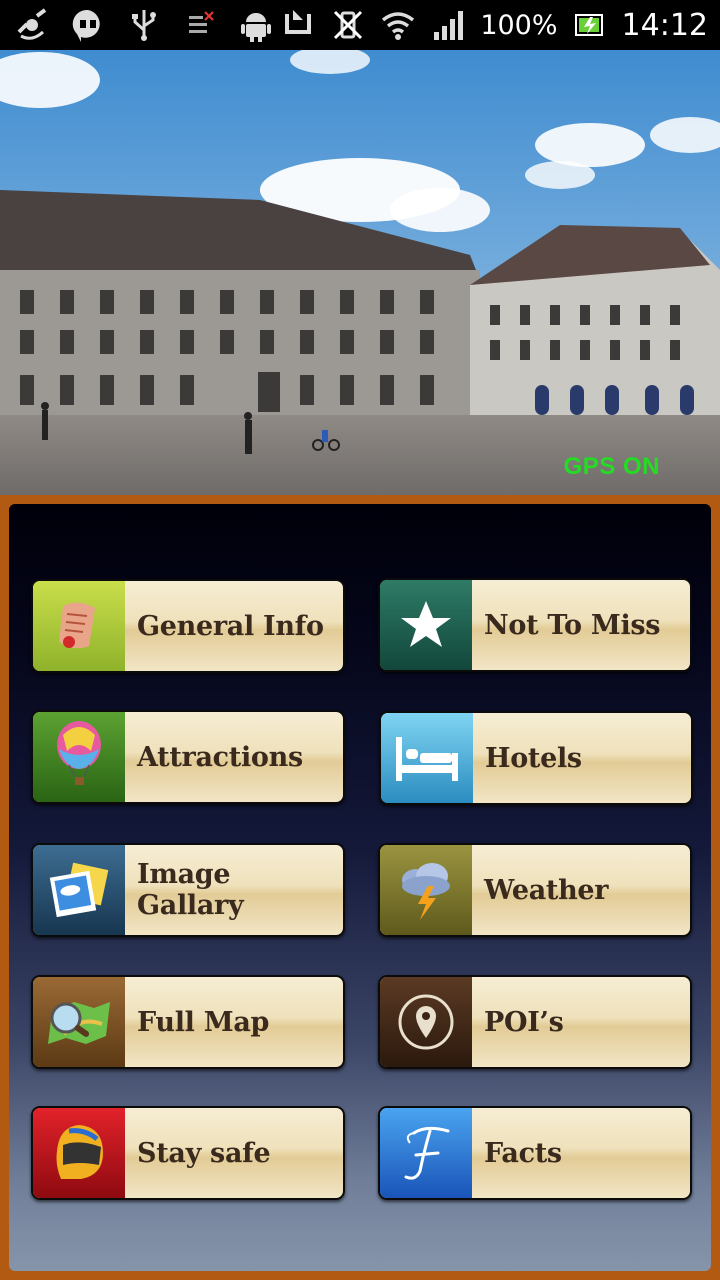  I want to click on weather-label: Weather, so click(546, 890).